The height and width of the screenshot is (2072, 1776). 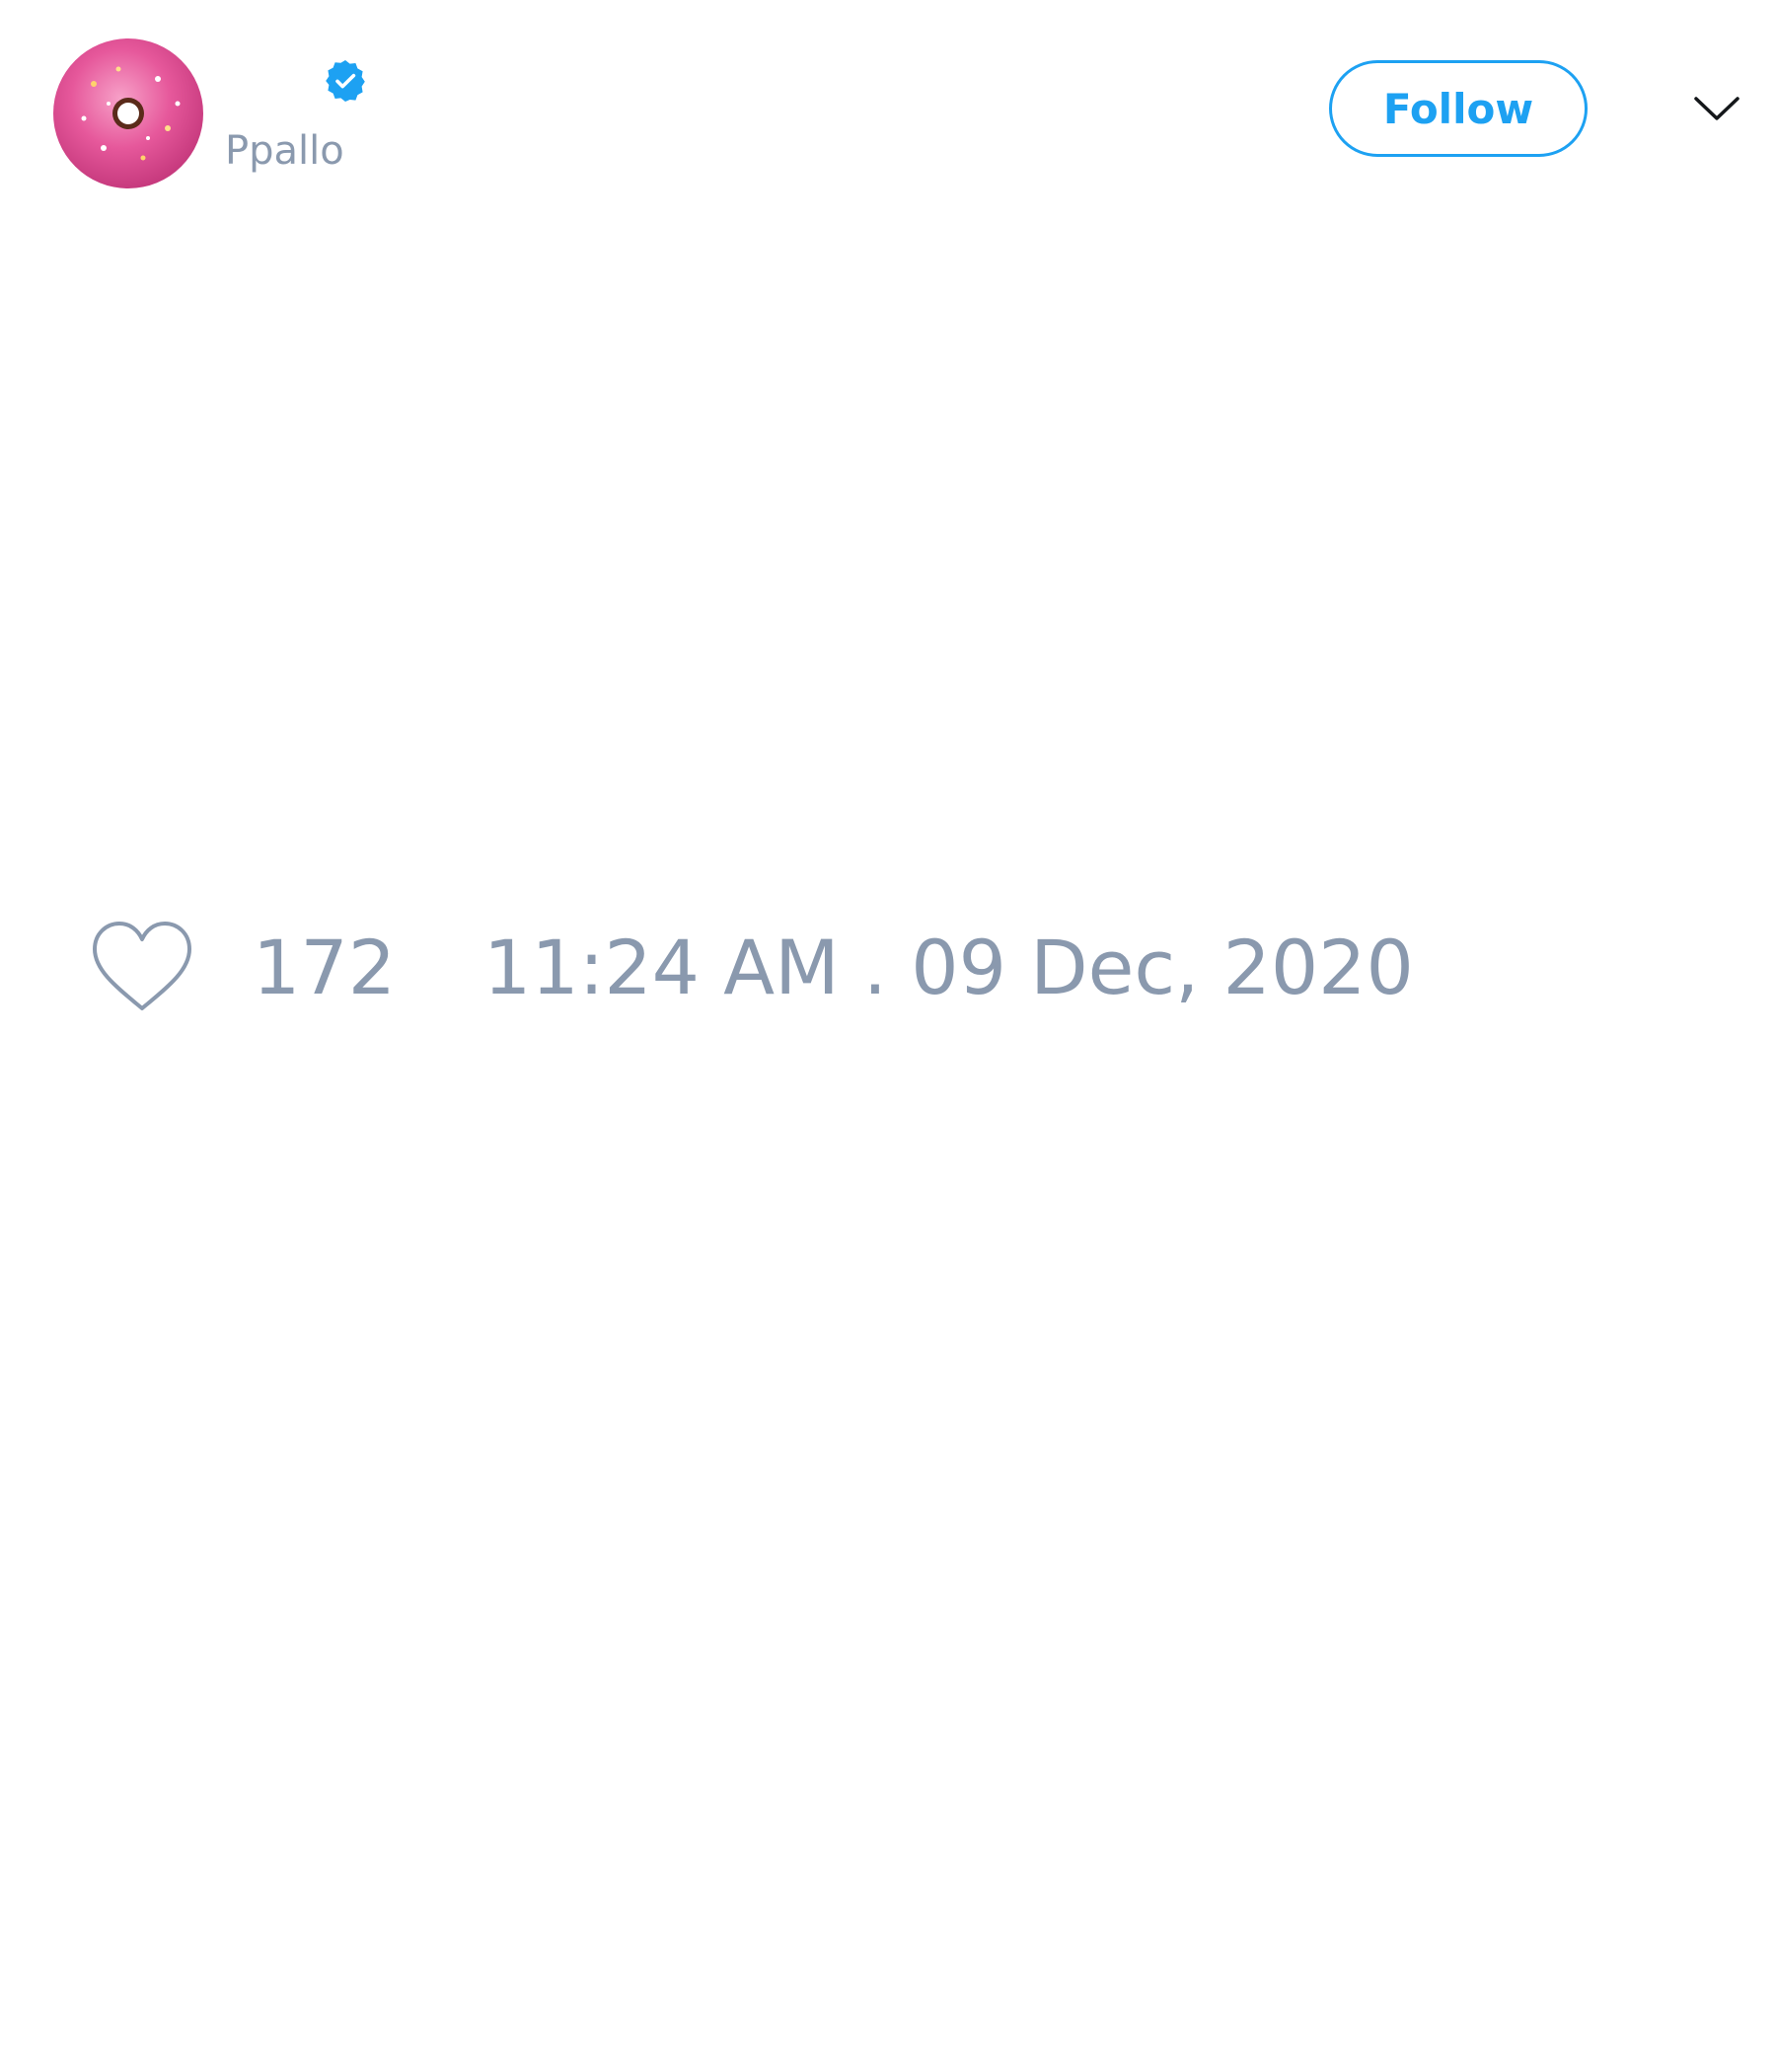 What do you see at coordinates (325, 968) in the screenshot?
I see `like-count: 172` at bounding box center [325, 968].